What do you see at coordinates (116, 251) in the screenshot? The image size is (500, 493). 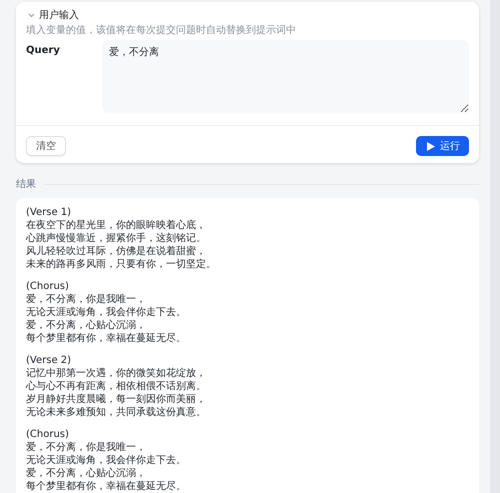 I see `lyric-line: 风儿轻轻吹过耳际，仿佛是在说着甜蜜，` at bounding box center [116, 251].